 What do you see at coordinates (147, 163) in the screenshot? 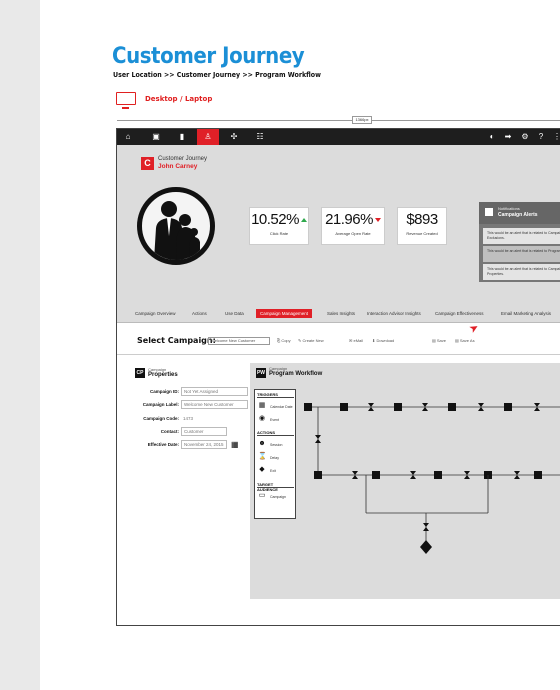
I see `customer-logo: C` at bounding box center [147, 163].